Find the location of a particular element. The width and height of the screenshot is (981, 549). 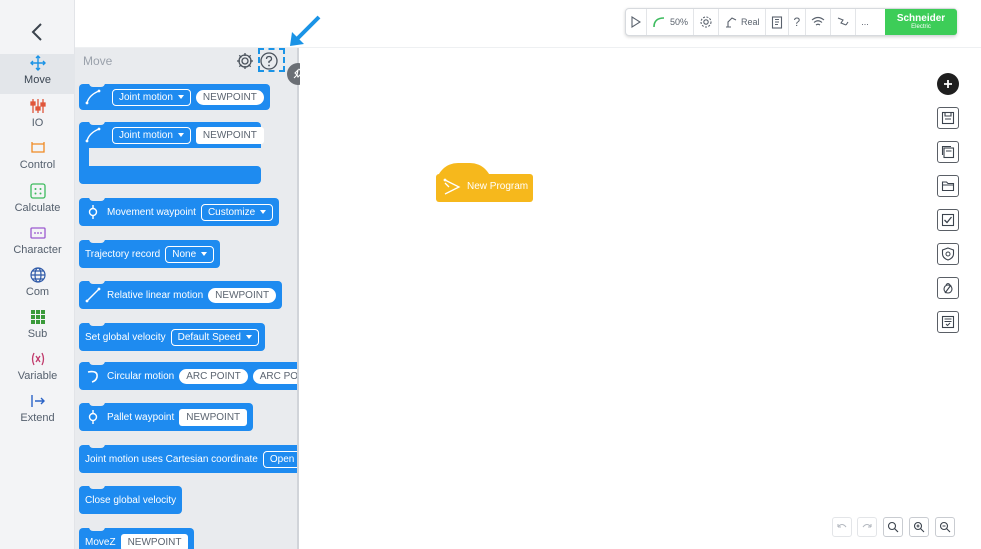

save-as-button is located at coordinates (948, 152).